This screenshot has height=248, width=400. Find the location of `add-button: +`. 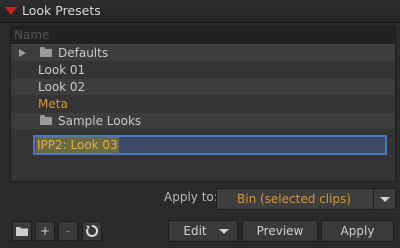

add-button: + is located at coordinates (45, 231).